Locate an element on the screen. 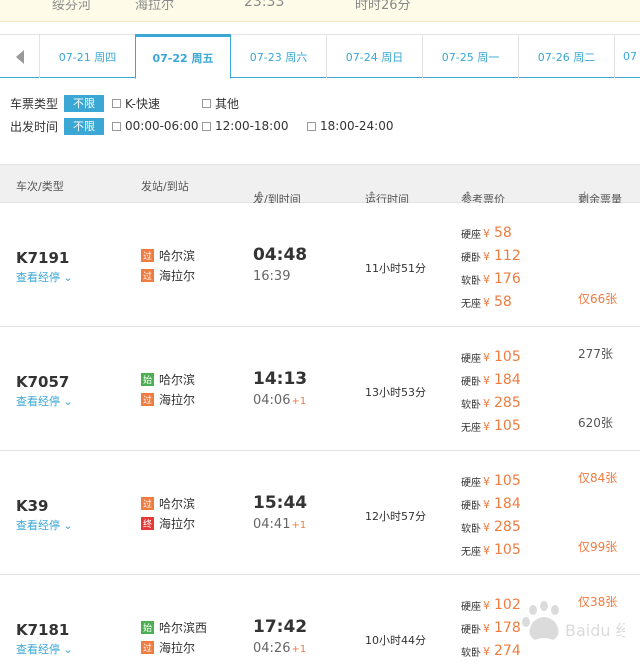 This screenshot has height=666, width=640. train-number: K39 is located at coordinates (32, 506).